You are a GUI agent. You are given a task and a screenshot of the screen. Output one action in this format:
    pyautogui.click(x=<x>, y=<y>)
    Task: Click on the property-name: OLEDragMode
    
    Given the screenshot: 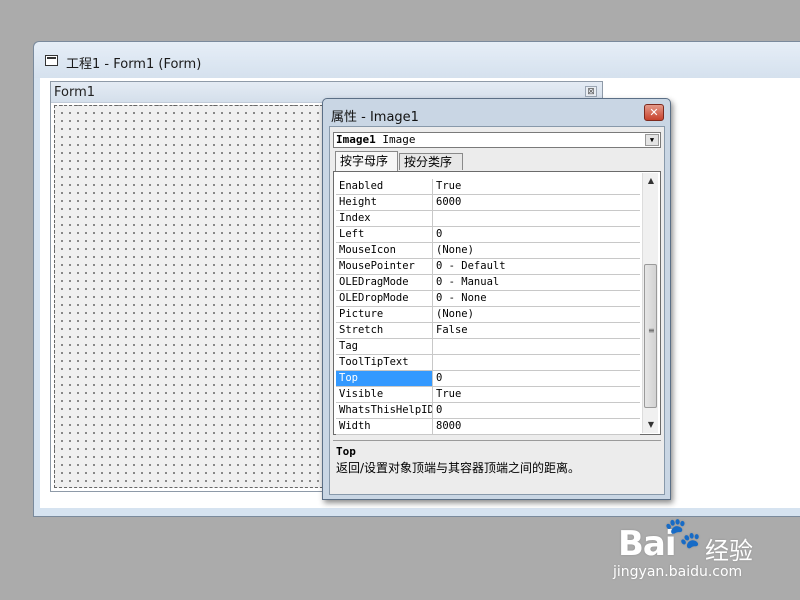 What is the action you would take?
    pyautogui.click(x=384, y=282)
    